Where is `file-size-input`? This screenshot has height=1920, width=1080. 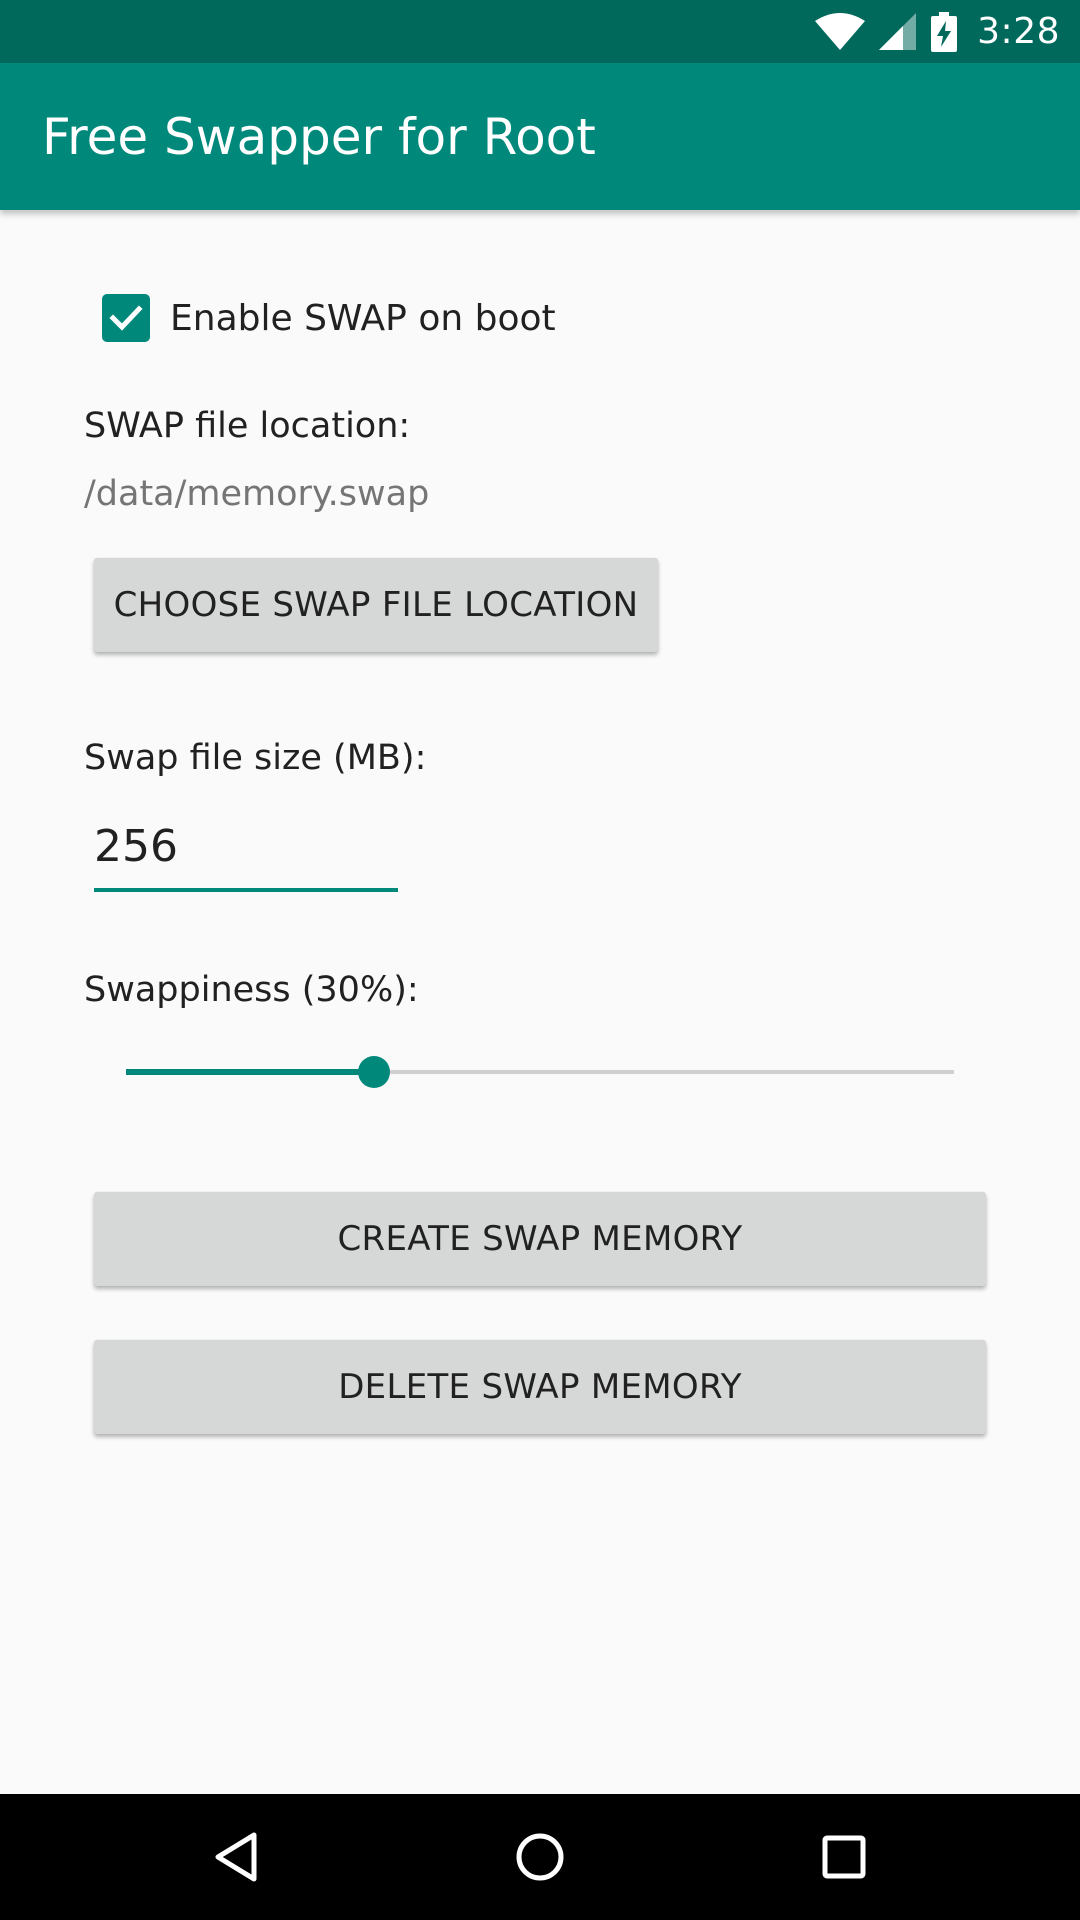
file-size-input is located at coordinates (246, 852).